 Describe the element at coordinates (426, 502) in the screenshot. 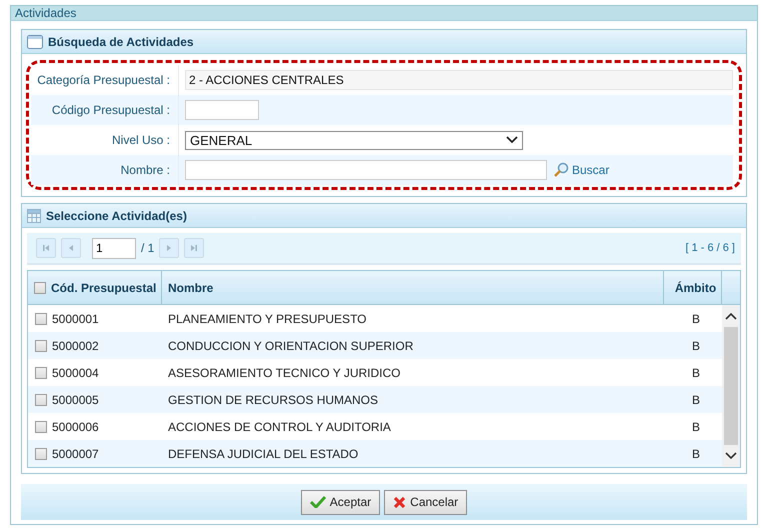

I see `cancel-button: Cancelar` at that location.